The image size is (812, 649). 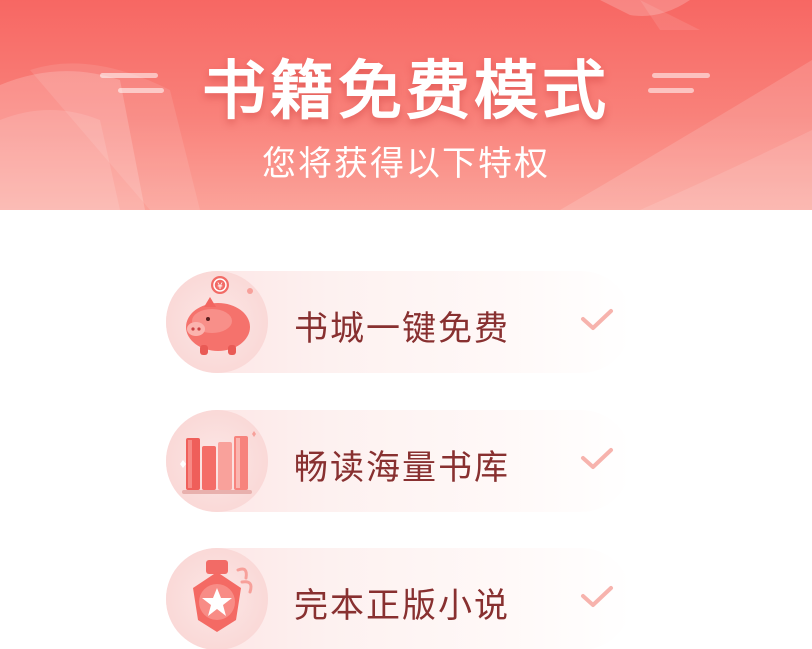 I want to click on piggy-bank-icon: ¥, so click(x=217, y=322).